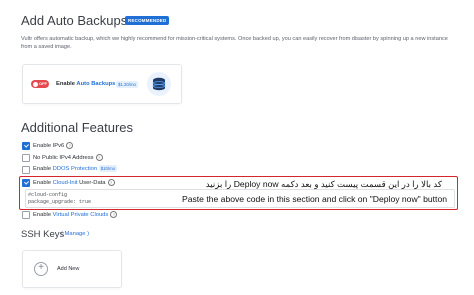 This screenshot has height=295, width=474. I want to click on add-ssh-key-card: + Add New, so click(72, 269).